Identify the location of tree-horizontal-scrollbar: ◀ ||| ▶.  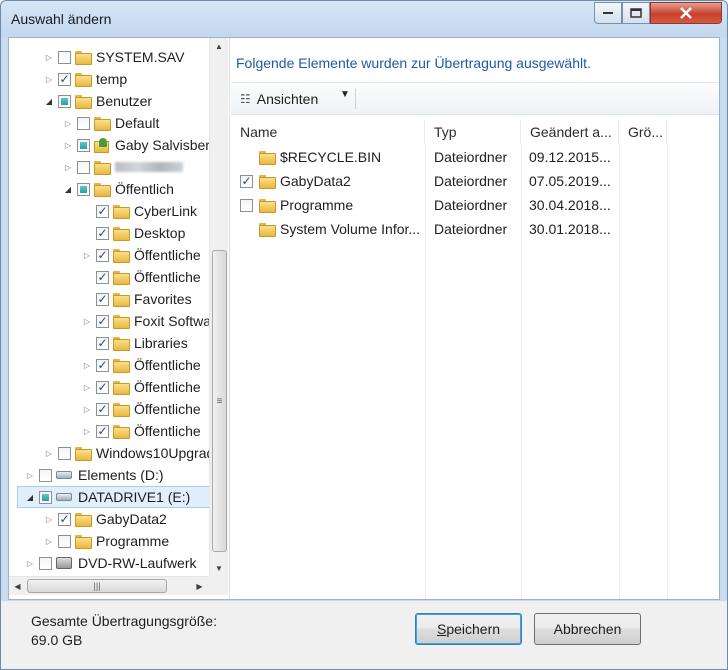
(109, 585).